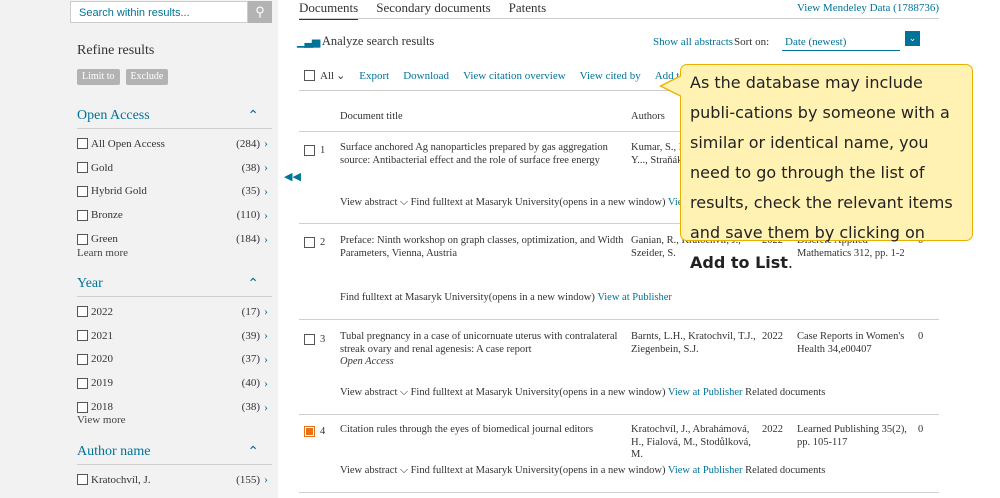  I want to click on facet-title: Author name, so click(114, 451).